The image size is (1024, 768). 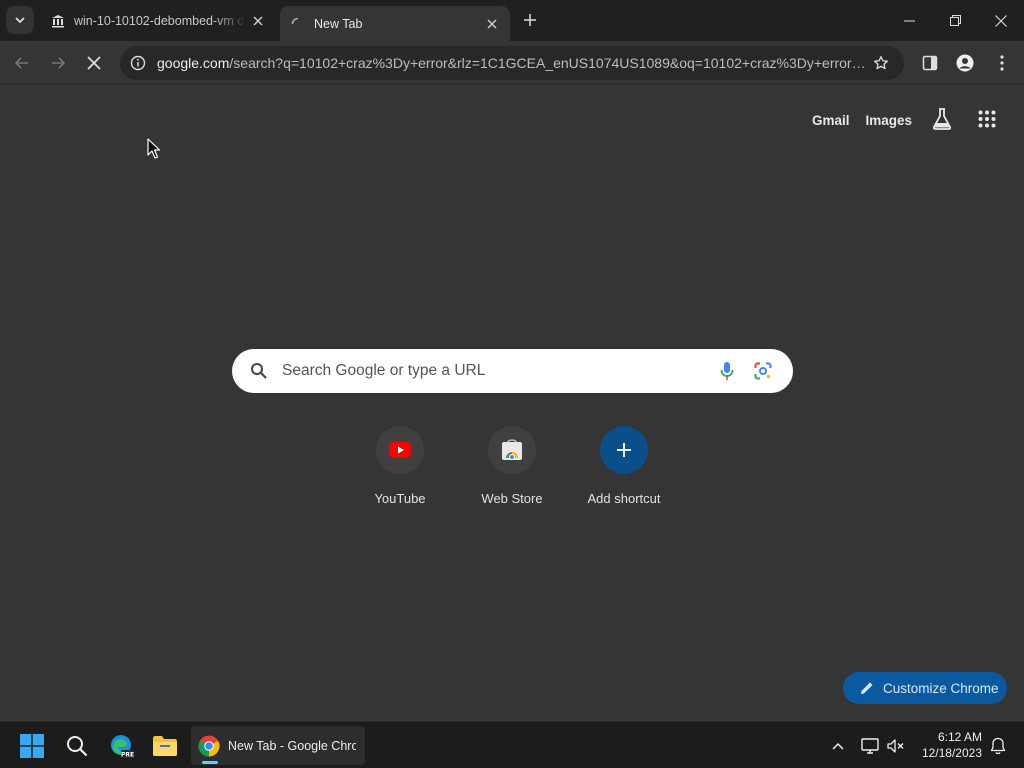 I want to click on restore-button, so click(x=955, y=20).